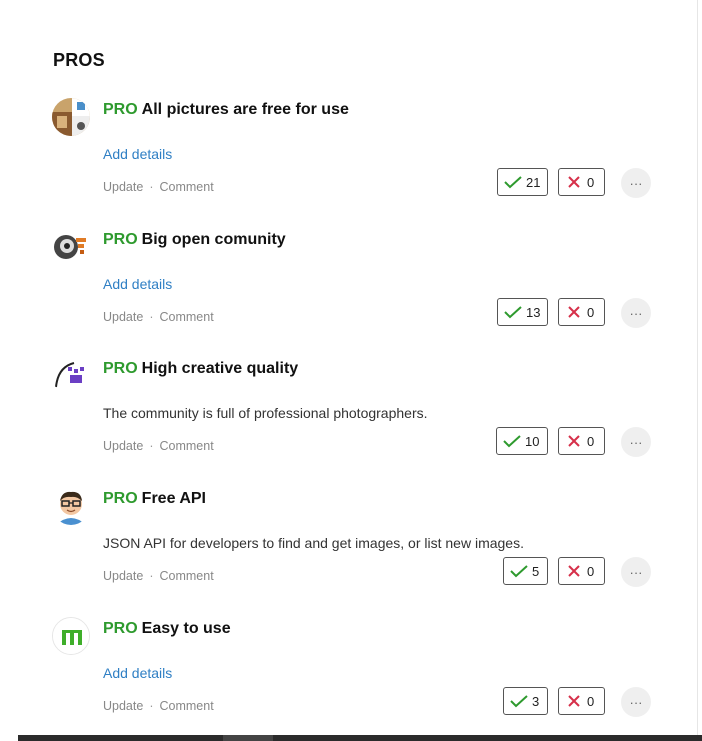  Describe the element at coordinates (173, 498) in the screenshot. I see `pro-title-text: Free API` at that location.